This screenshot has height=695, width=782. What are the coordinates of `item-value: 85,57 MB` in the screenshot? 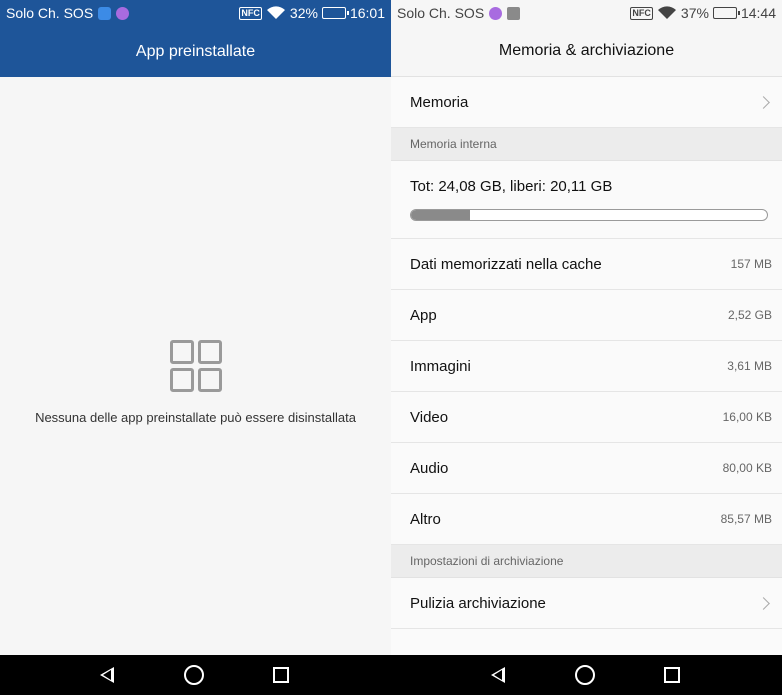 It's located at (746, 519).